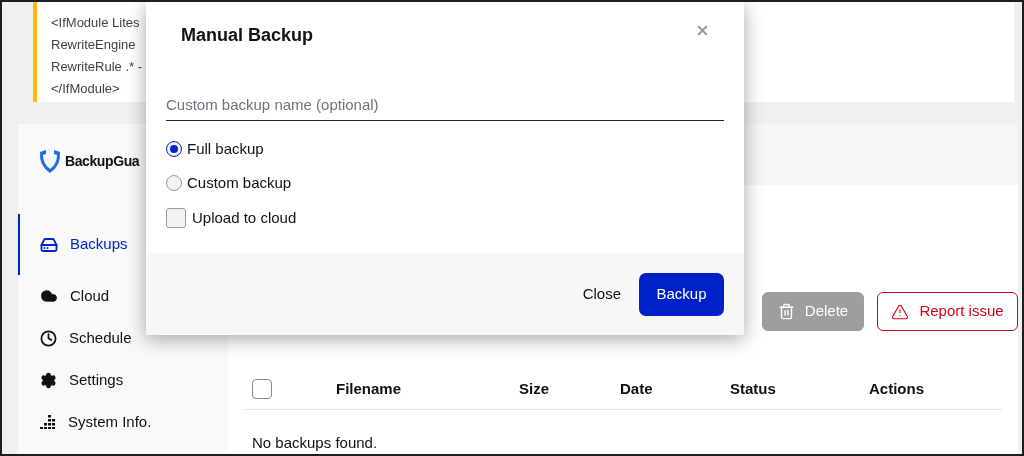  Describe the element at coordinates (176, 218) in the screenshot. I see `checkbox` at that location.